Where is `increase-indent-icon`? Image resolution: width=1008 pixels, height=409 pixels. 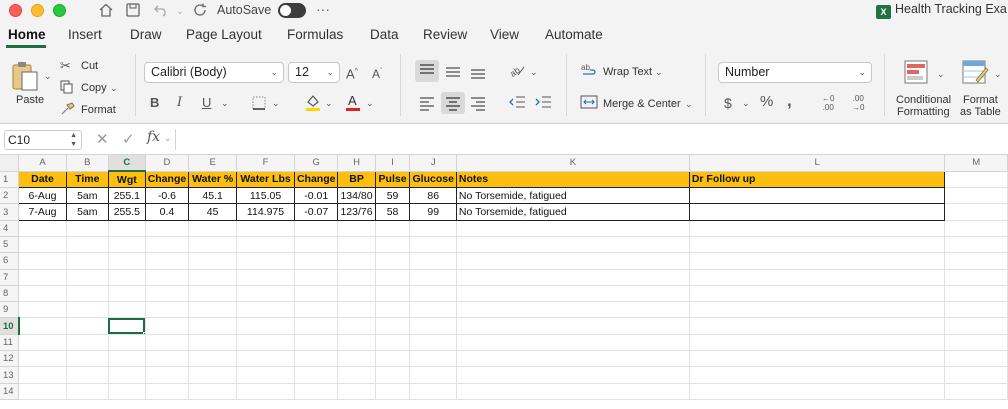 increase-indent-icon is located at coordinates (543, 104).